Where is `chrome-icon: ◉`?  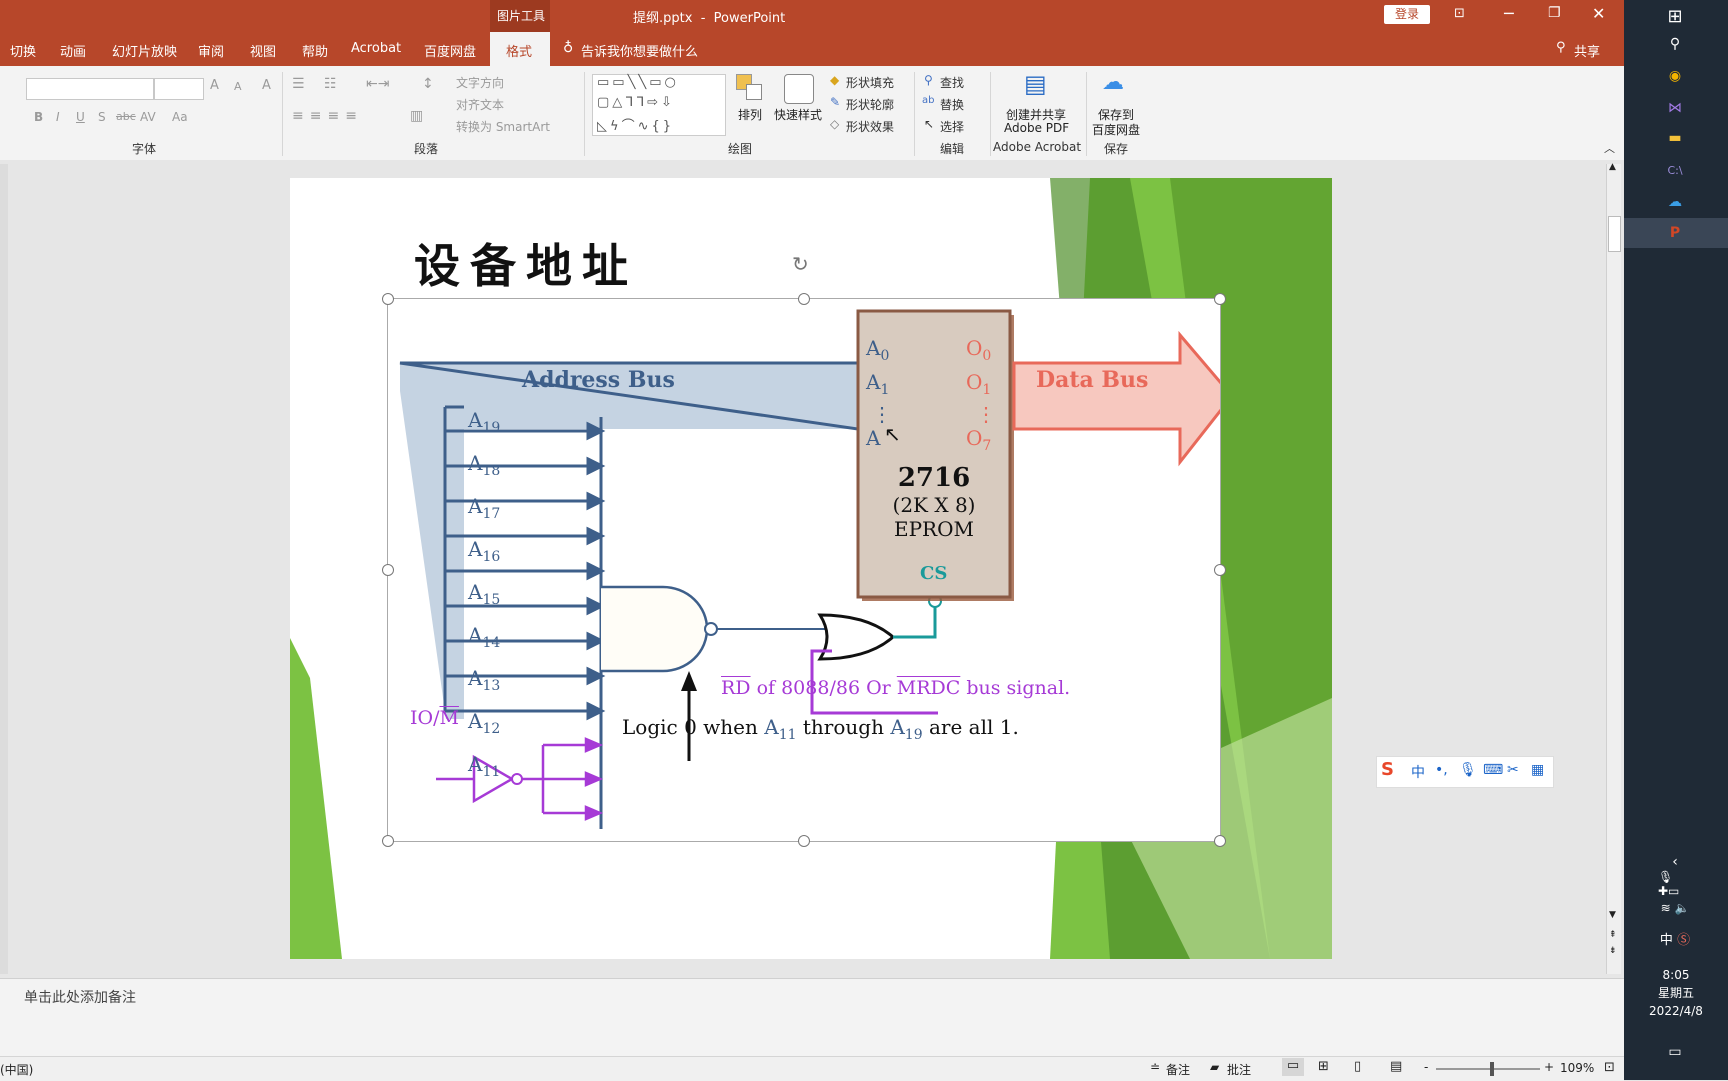
chrome-icon: ◉ is located at coordinates (1675, 76).